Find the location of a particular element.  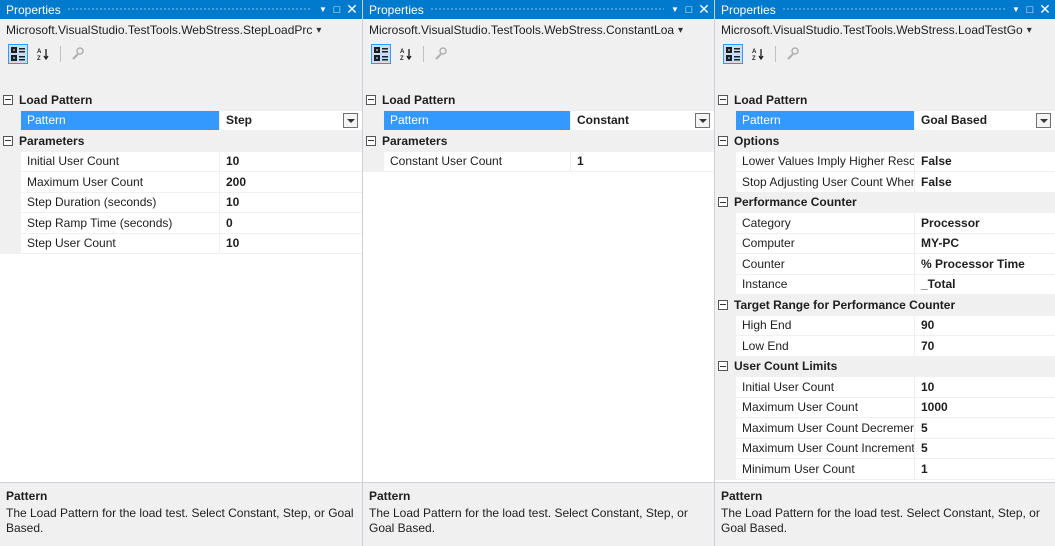

property-value: _Total is located at coordinates (985, 285).